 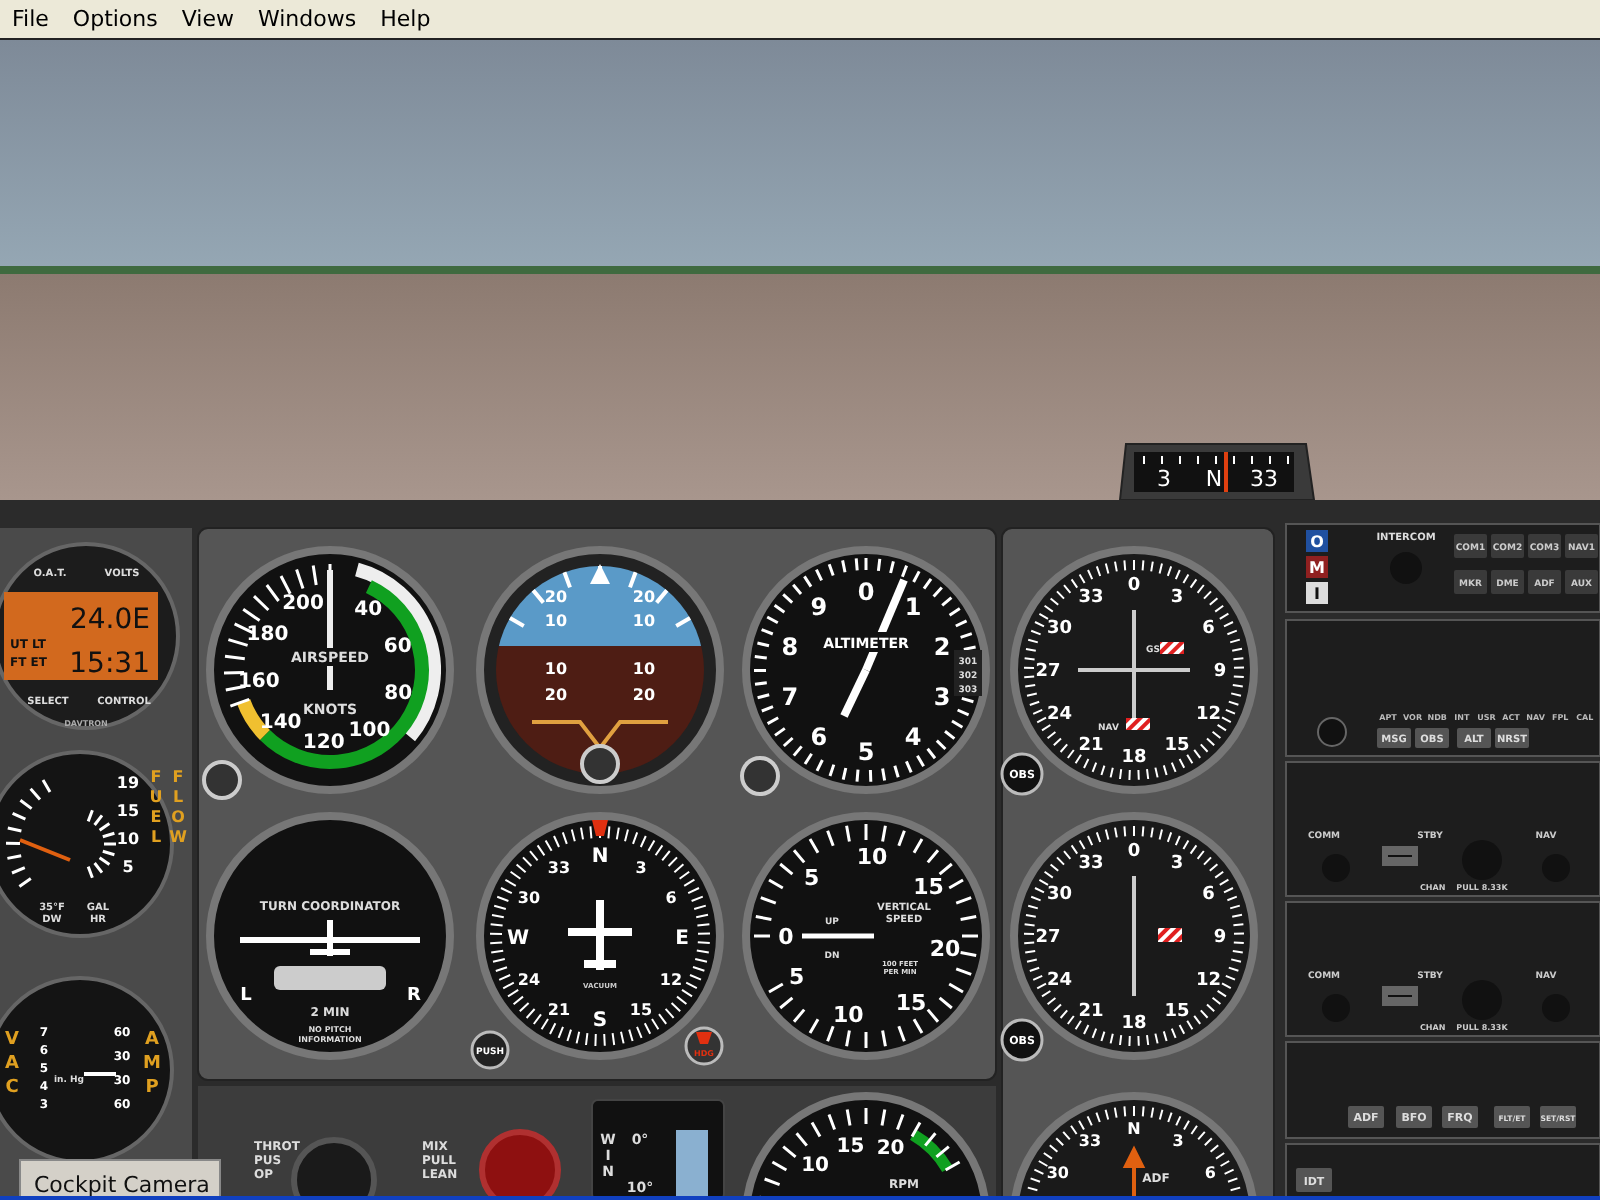 I want to click on lubber-line, so click(x=1226, y=472).